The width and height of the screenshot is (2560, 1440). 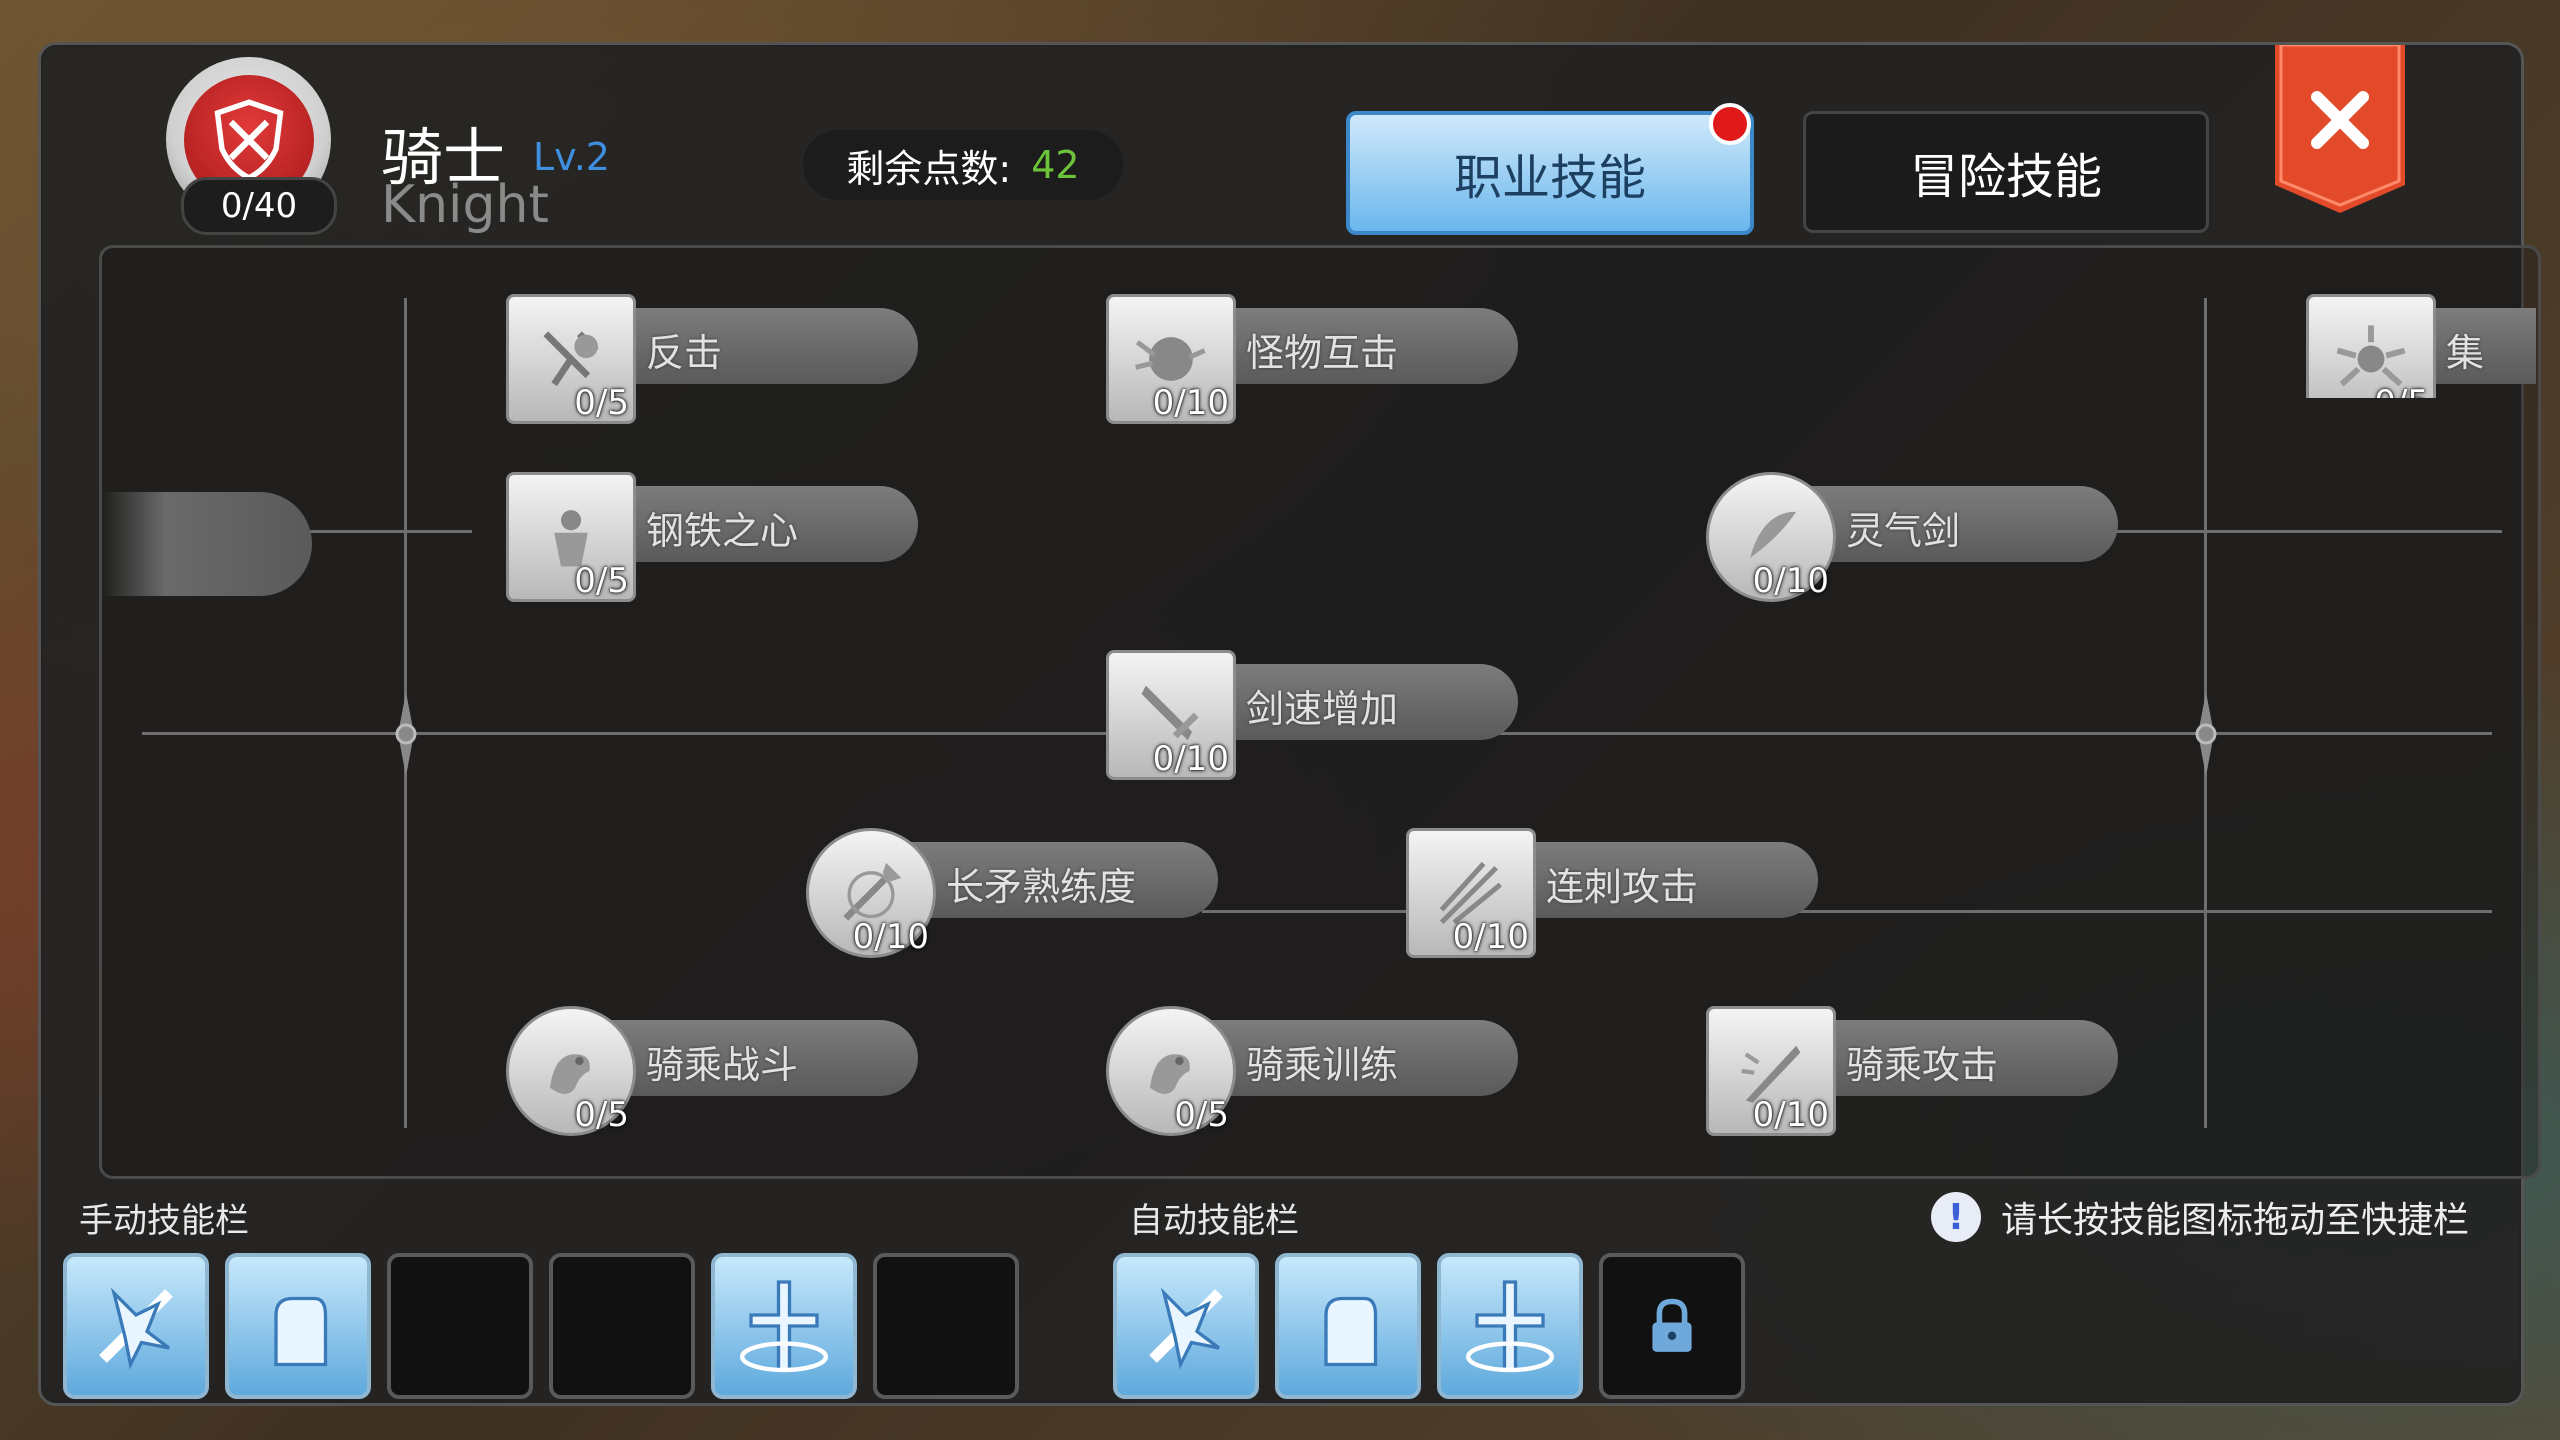 I want to click on tab-adventure-skills: 冒险技能, so click(x=2006, y=172).